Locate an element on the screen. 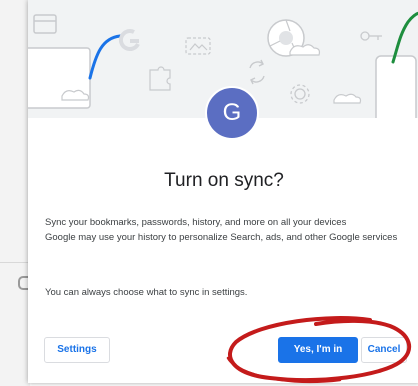  gear-icon is located at coordinates (300, 94).